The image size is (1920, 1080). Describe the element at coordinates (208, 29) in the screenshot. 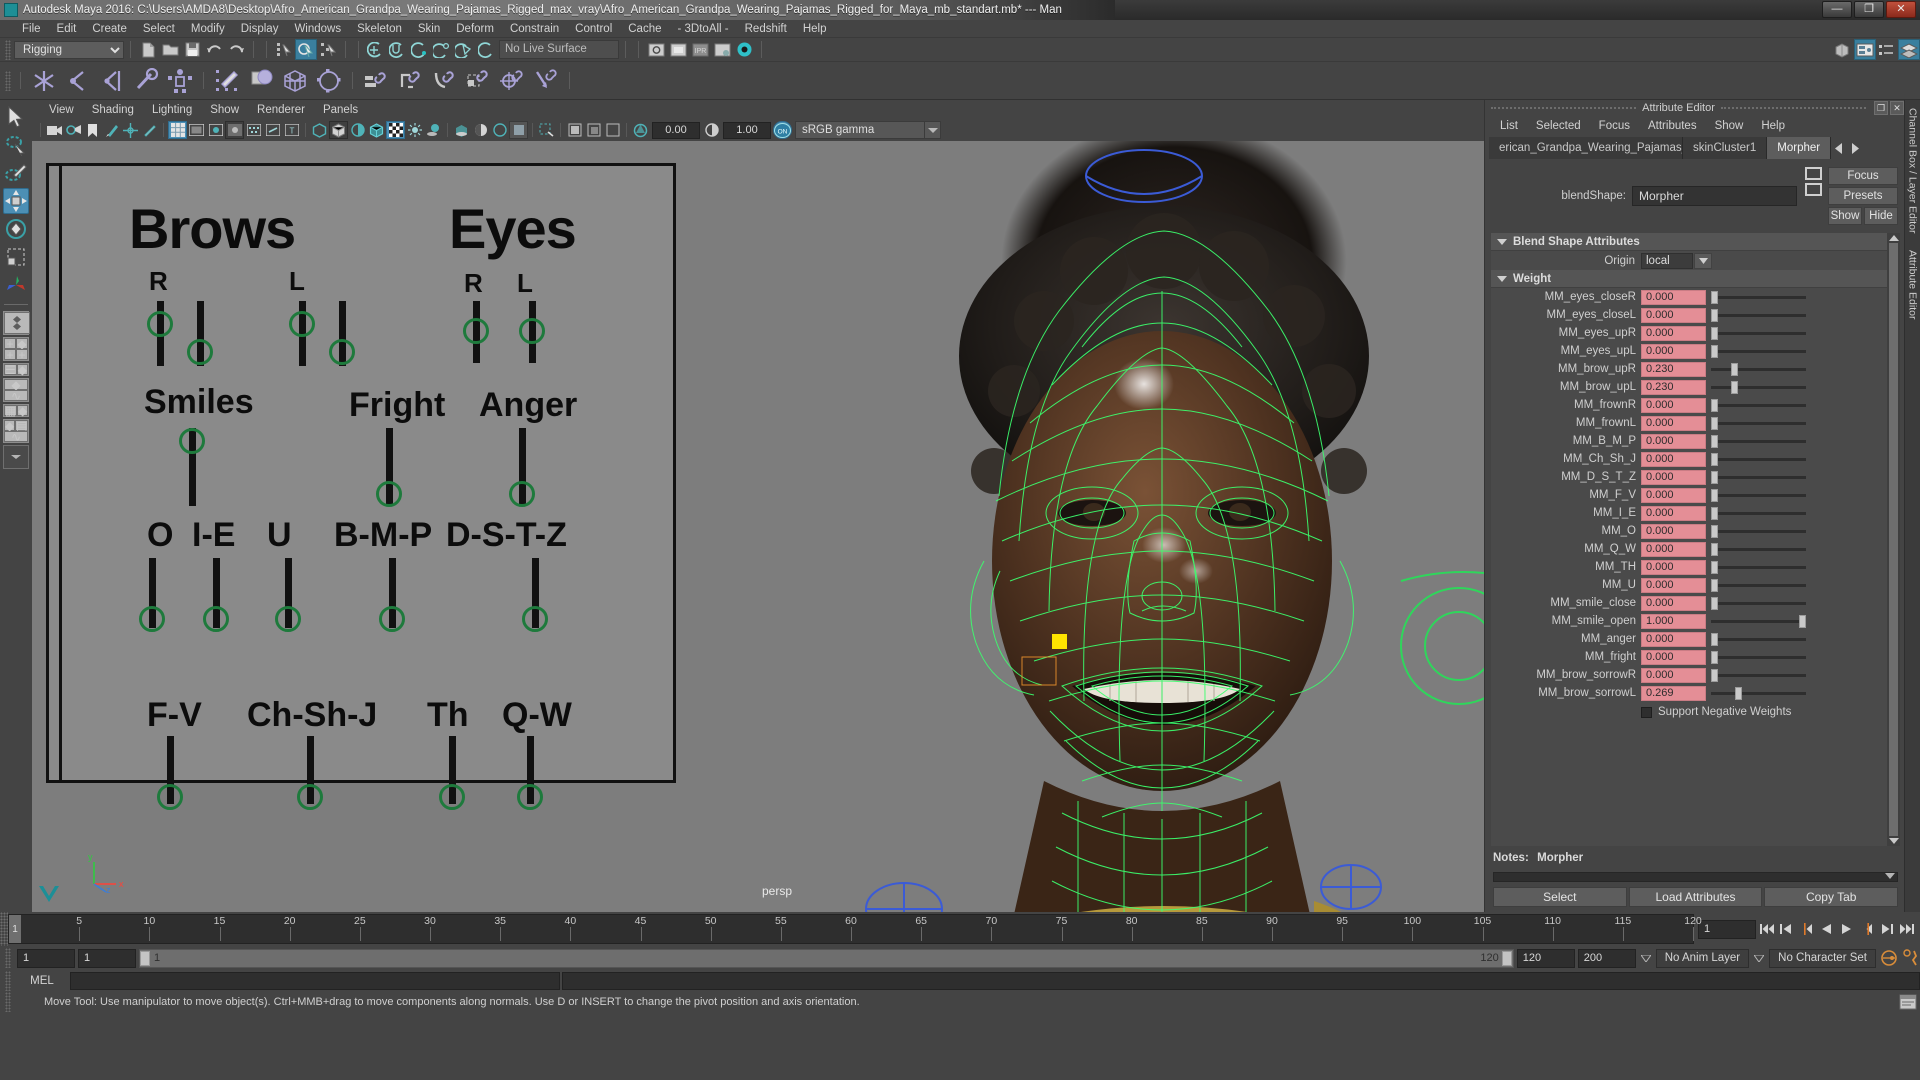

I see `menu-item-modify: Modify` at that location.